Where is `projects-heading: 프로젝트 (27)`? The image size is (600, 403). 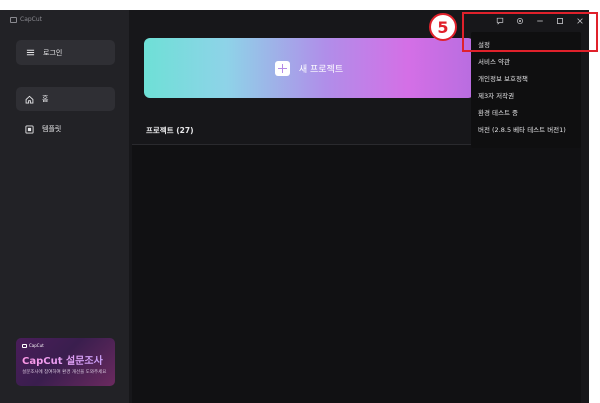
projects-heading: 프로젝트 (27) is located at coordinates (170, 130).